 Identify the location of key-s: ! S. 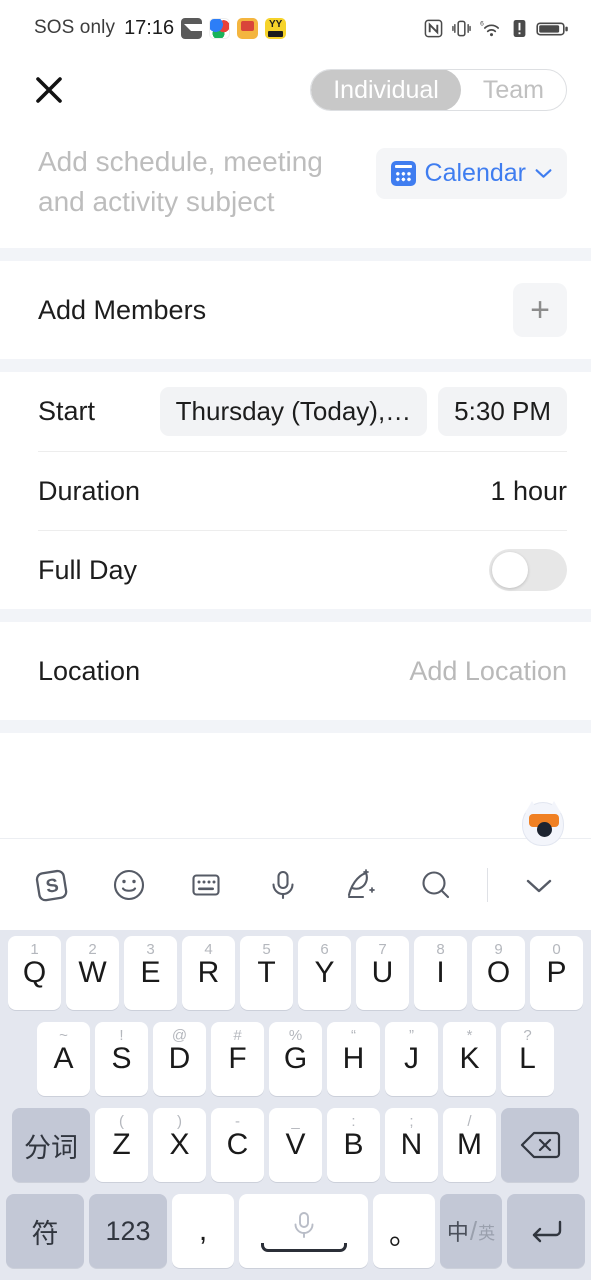
(121, 1059).